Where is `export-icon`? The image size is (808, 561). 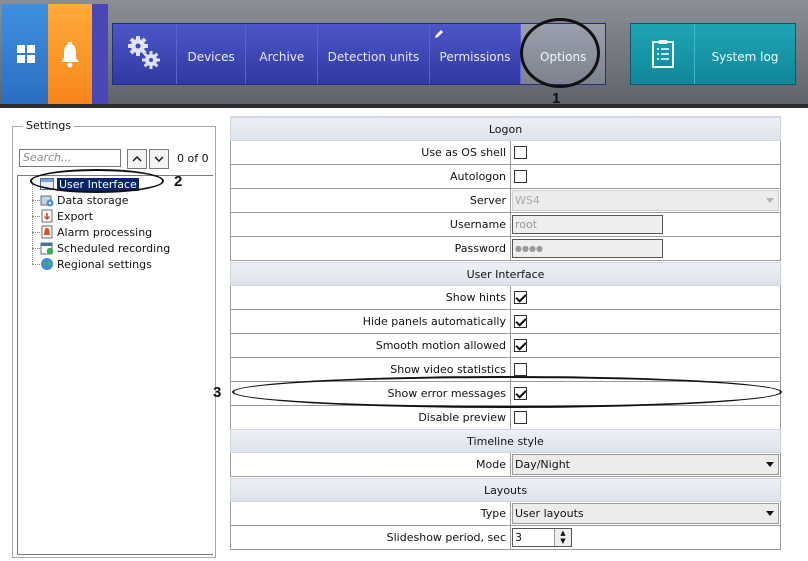 export-icon is located at coordinates (47, 216).